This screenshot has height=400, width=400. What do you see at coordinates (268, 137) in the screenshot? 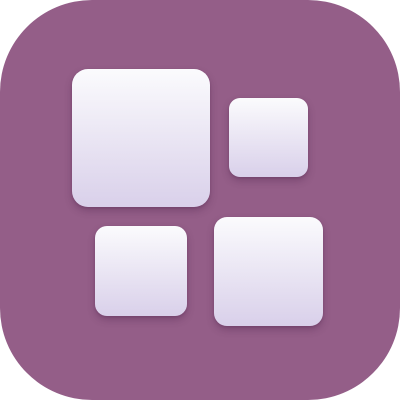
I see `tile-small` at bounding box center [268, 137].